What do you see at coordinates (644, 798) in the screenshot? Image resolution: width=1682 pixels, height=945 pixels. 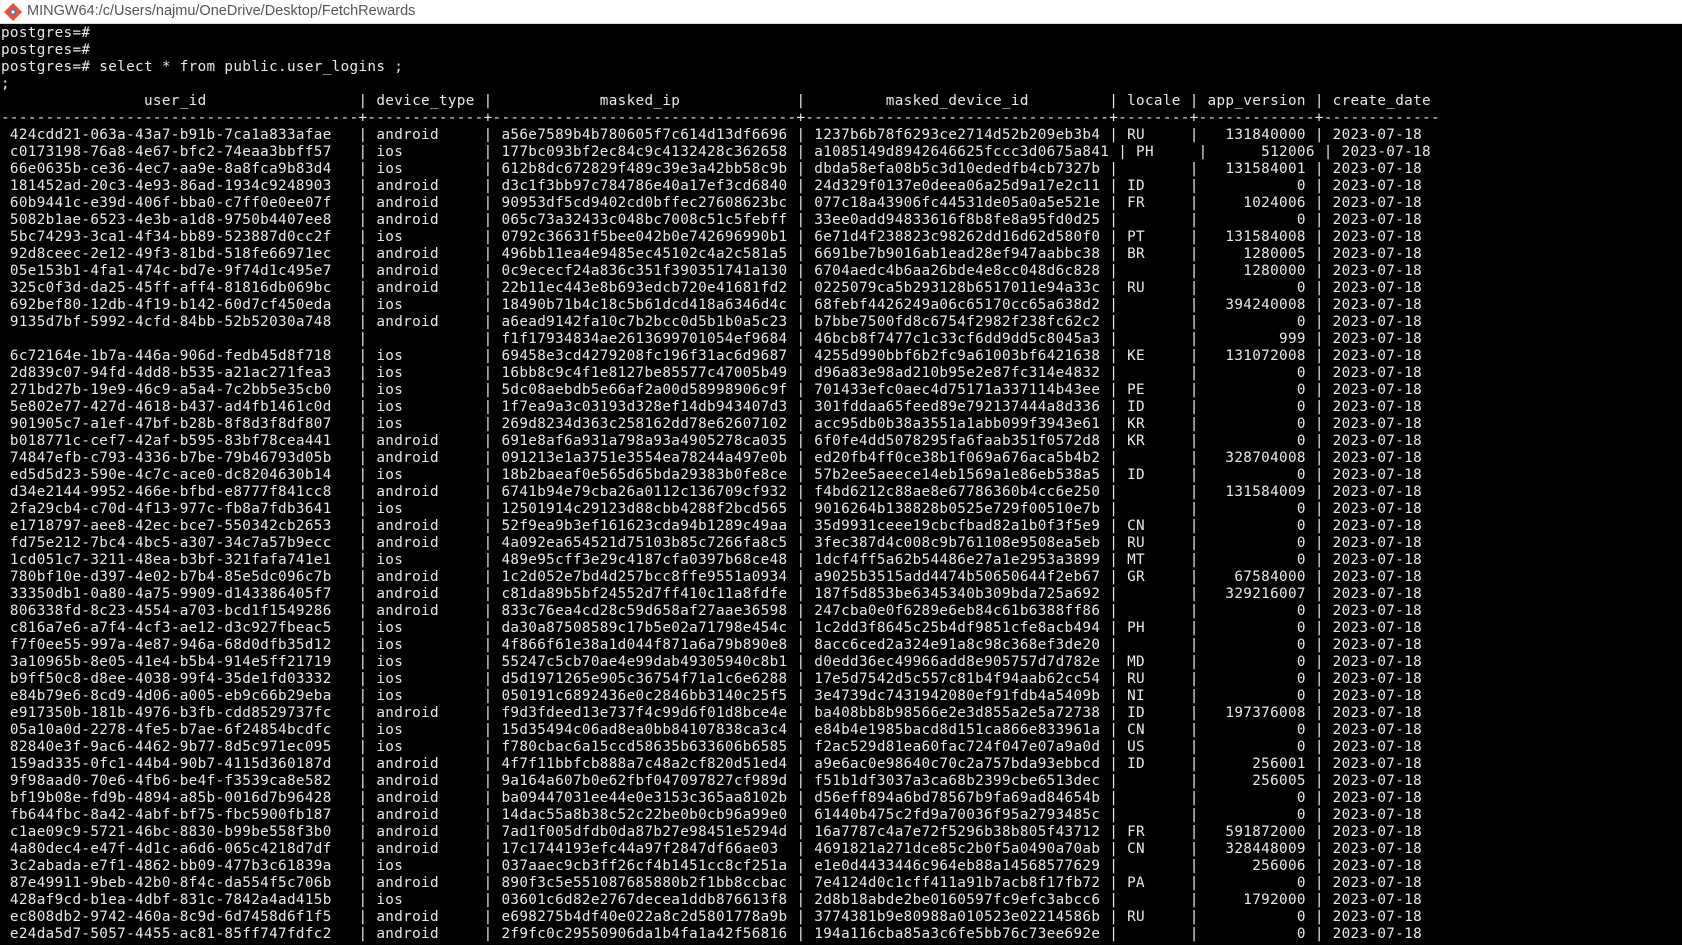 I see `table-cell: ba09447031ee44e0e3153c365aa8102b` at bounding box center [644, 798].